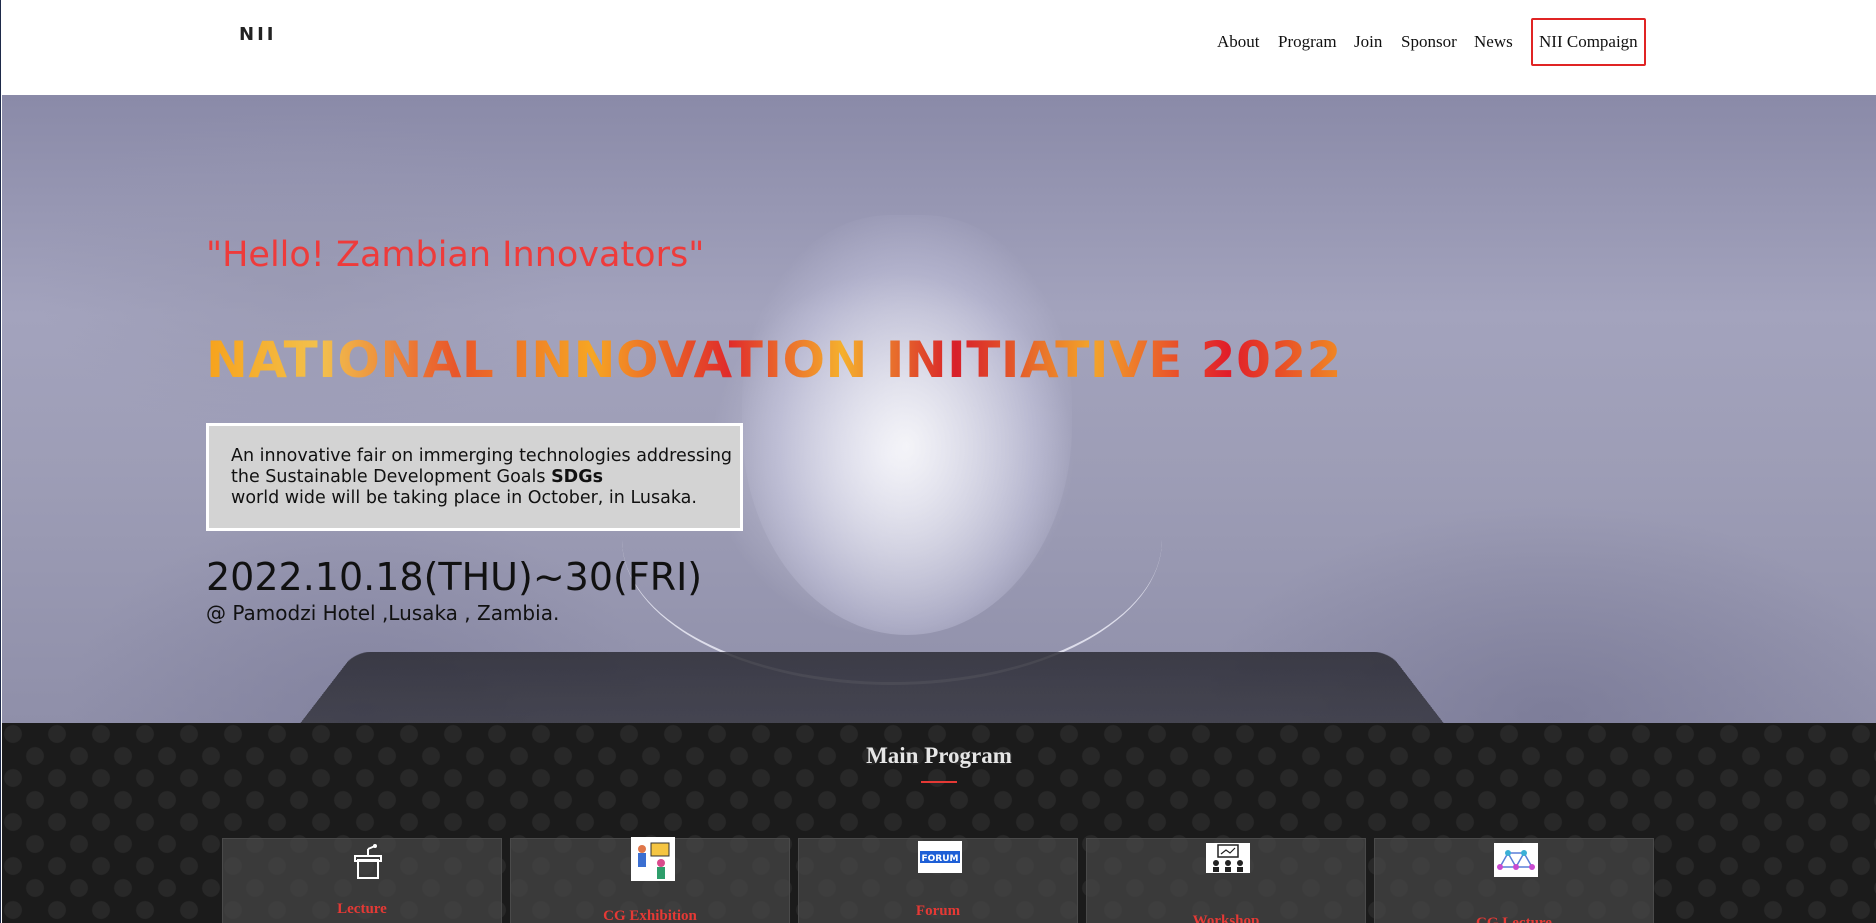 The height and width of the screenshot is (923, 1876). Describe the element at coordinates (1588, 42) in the screenshot. I see `nav-nii-compaign: NII Compaign` at that location.